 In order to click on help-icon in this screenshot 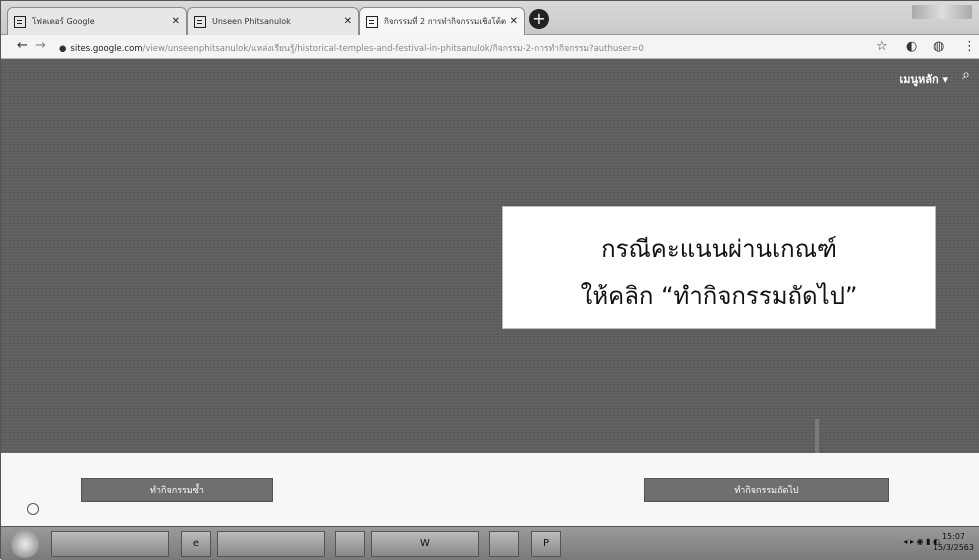, I will do `click(33, 509)`.